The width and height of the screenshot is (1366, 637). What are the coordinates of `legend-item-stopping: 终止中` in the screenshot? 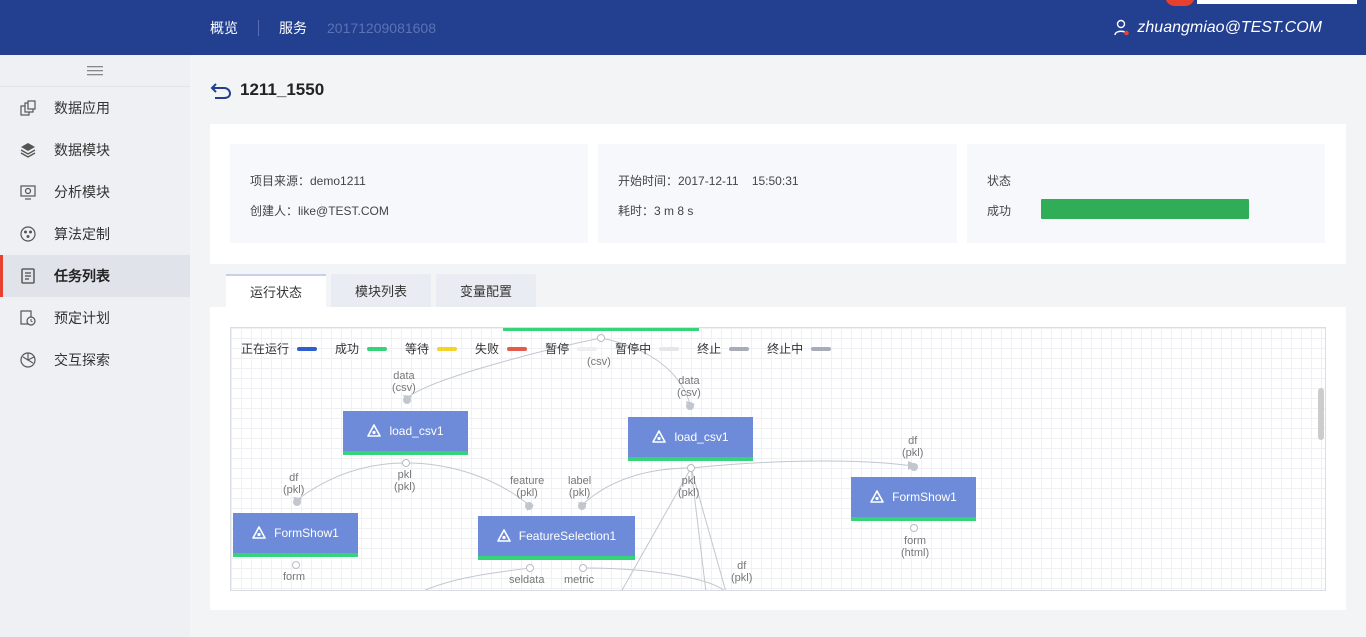 It's located at (799, 348).